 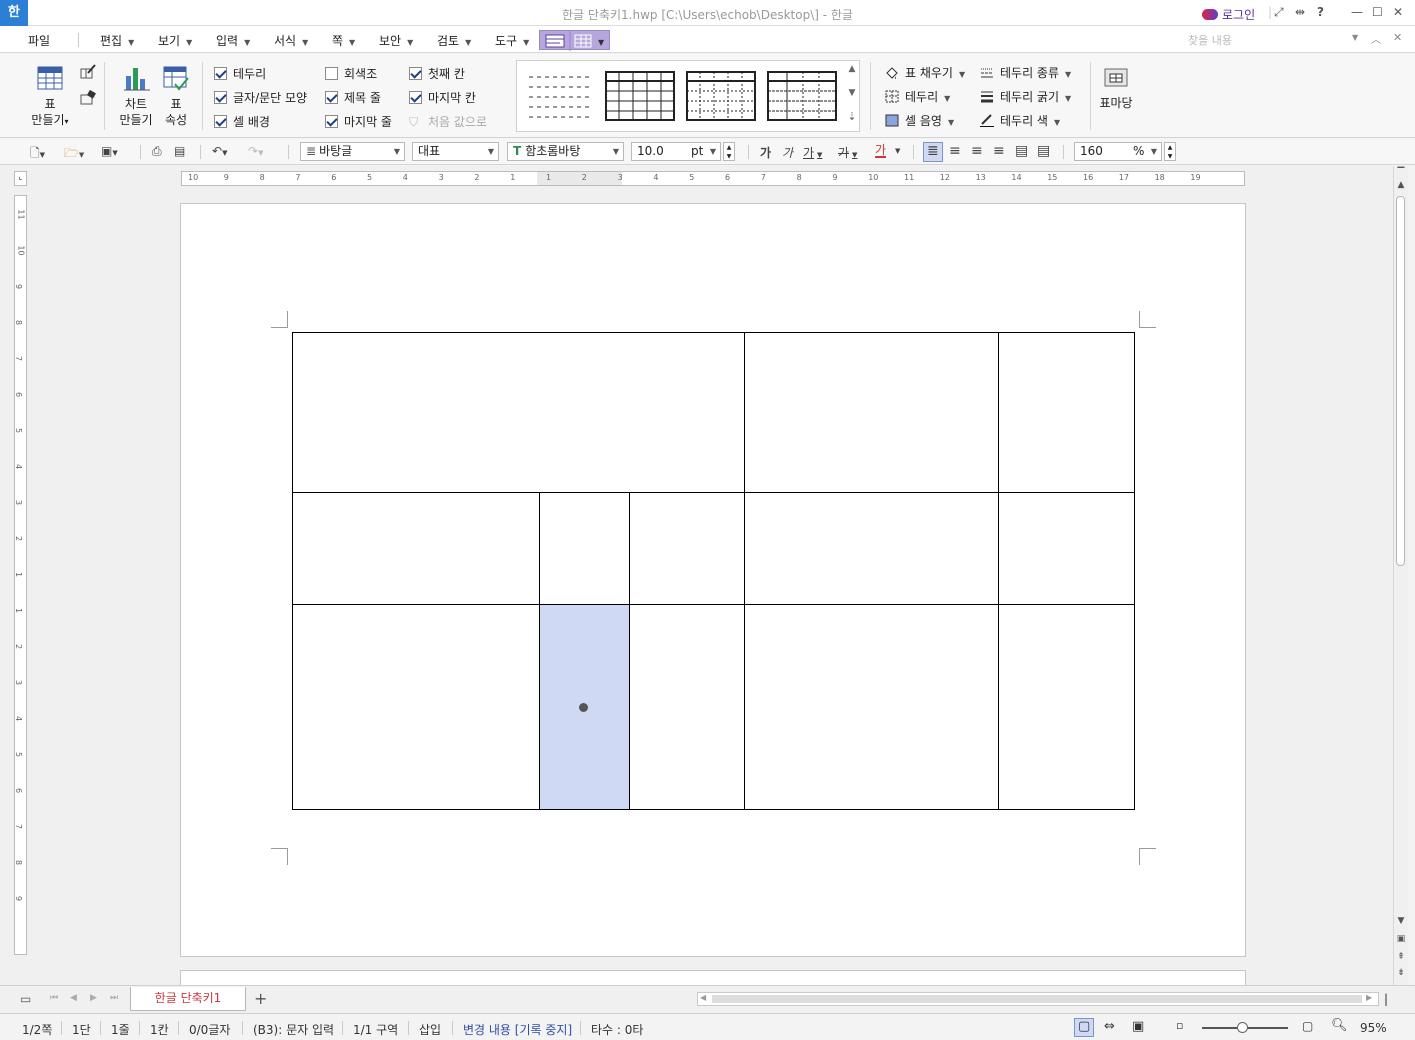 What do you see at coordinates (565, 151) in the screenshot?
I see `font-select: T 함초롬바탕 ▼` at bounding box center [565, 151].